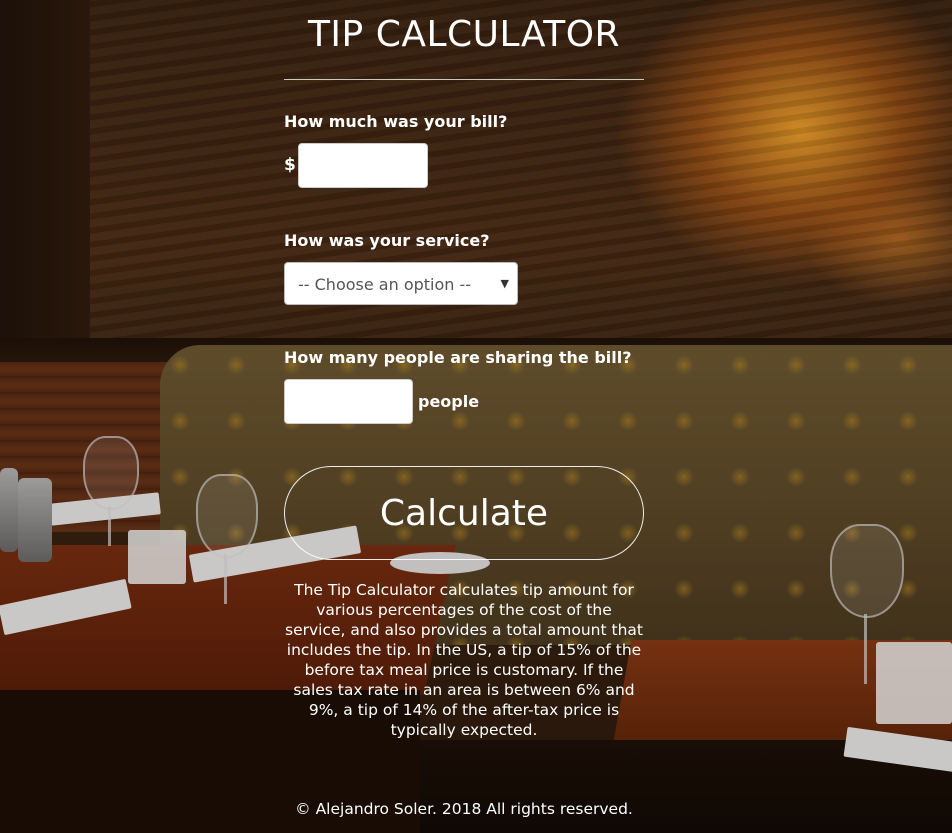 The height and width of the screenshot is (833, 952). Describe the element at coordinates (363, 165) in the screenshot. I see `bill-amount-input` at that location.